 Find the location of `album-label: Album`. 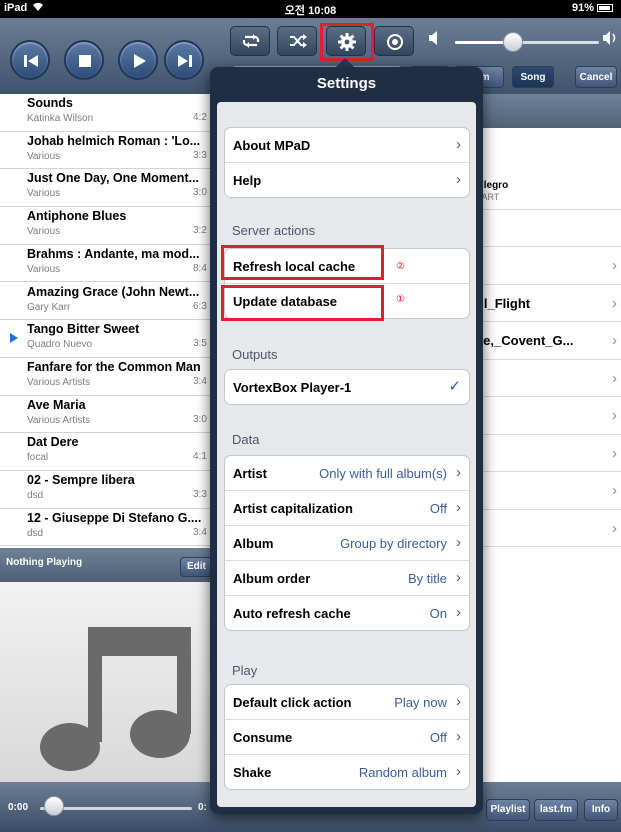

album-label: Album is located at coordinates (253, 543).